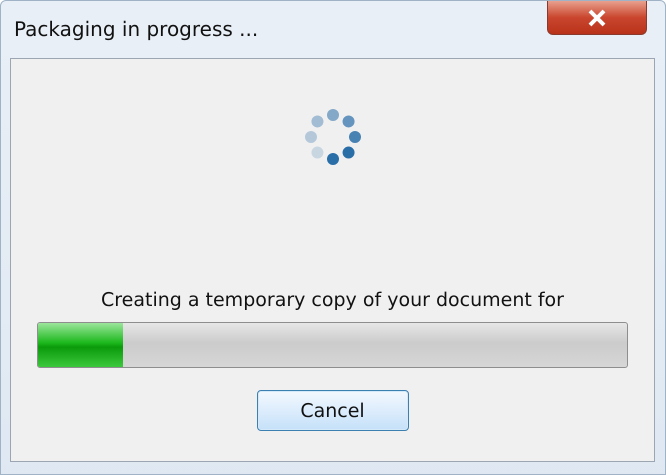 The width and height of the screenshot is (666, 475). I want to click on close-icon, so click(597, 17).